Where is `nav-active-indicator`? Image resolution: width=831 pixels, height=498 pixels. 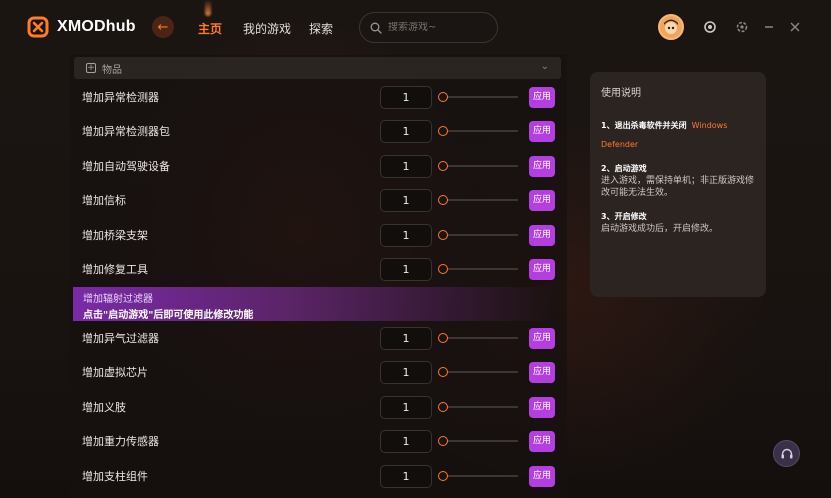
nav-active-indicator is located at coordinates (208, 8).